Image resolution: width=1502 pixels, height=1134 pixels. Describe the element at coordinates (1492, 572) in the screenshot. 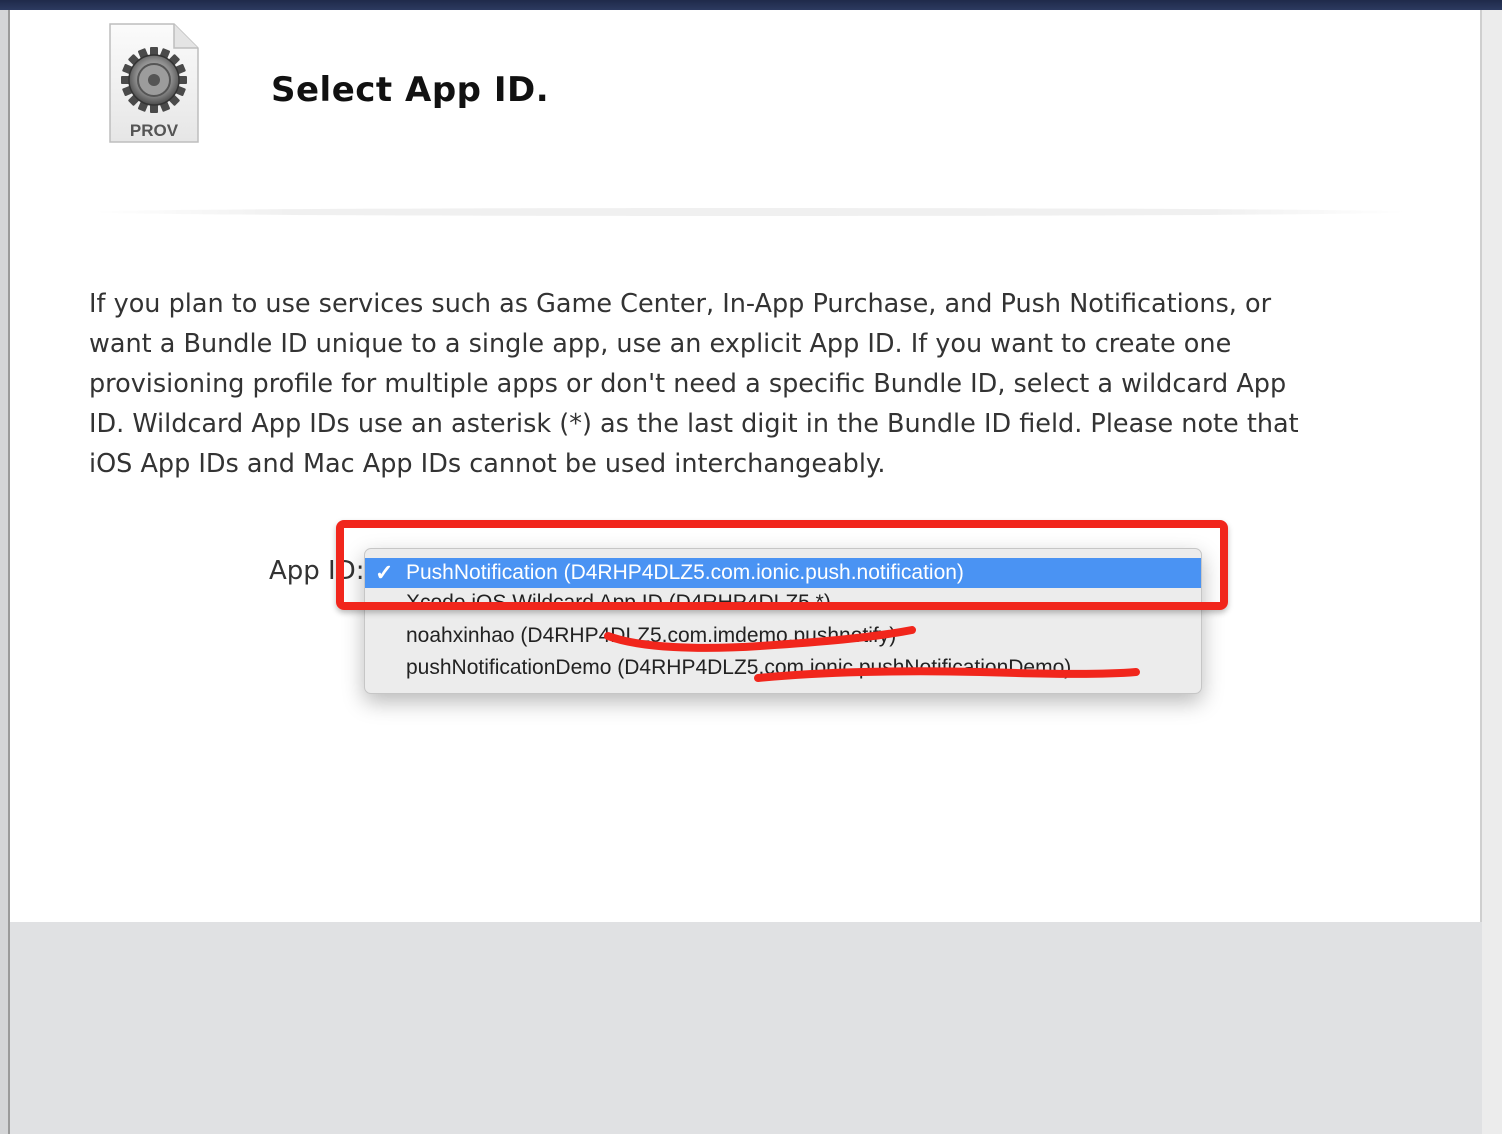

I see `window-edge` at that location.